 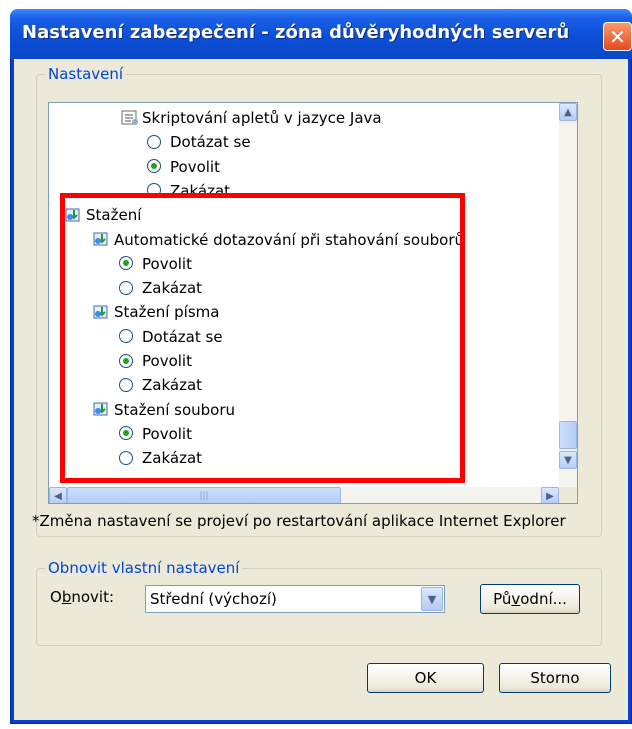 What do you see at coordinates (568, 435) in the screenshot?
I see `vertical-scroll-thumb` at bounding box center [568, 435].